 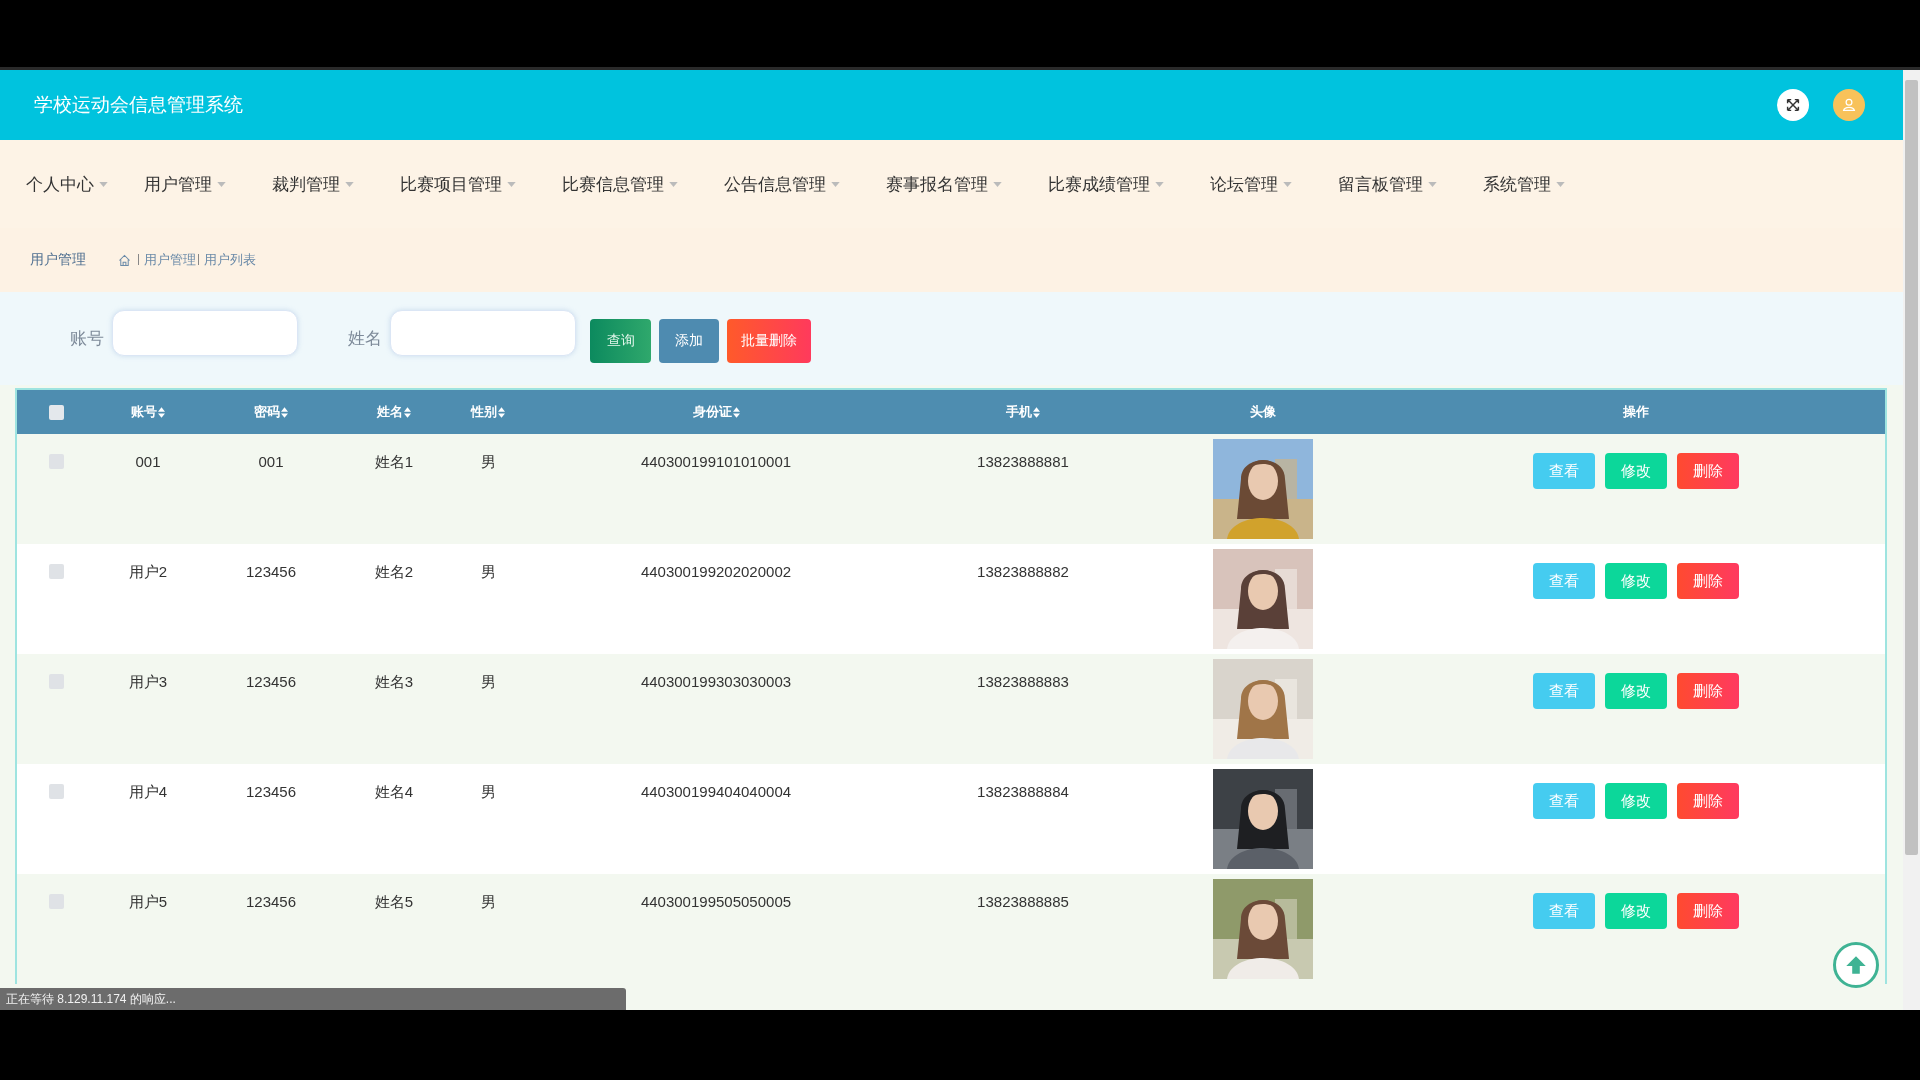 What do you see at coordinates (271, 412) in the screenshot?
I see `column-header: 密码` at bounding box center [271, 412].